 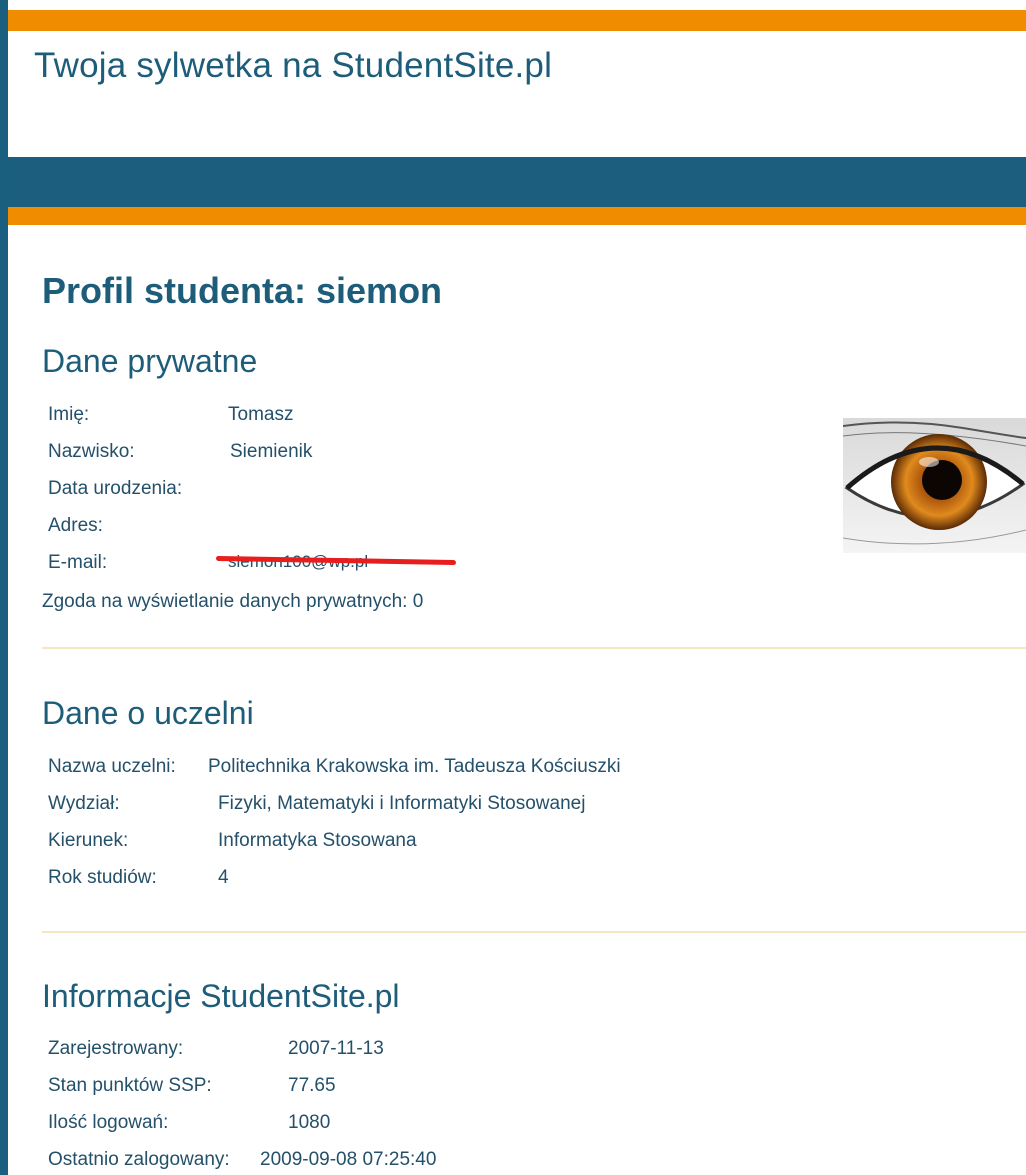 What do you see at coordinates (517, 216) in the screenshot?
I see `orange-band` at bounding box center [517, 216].